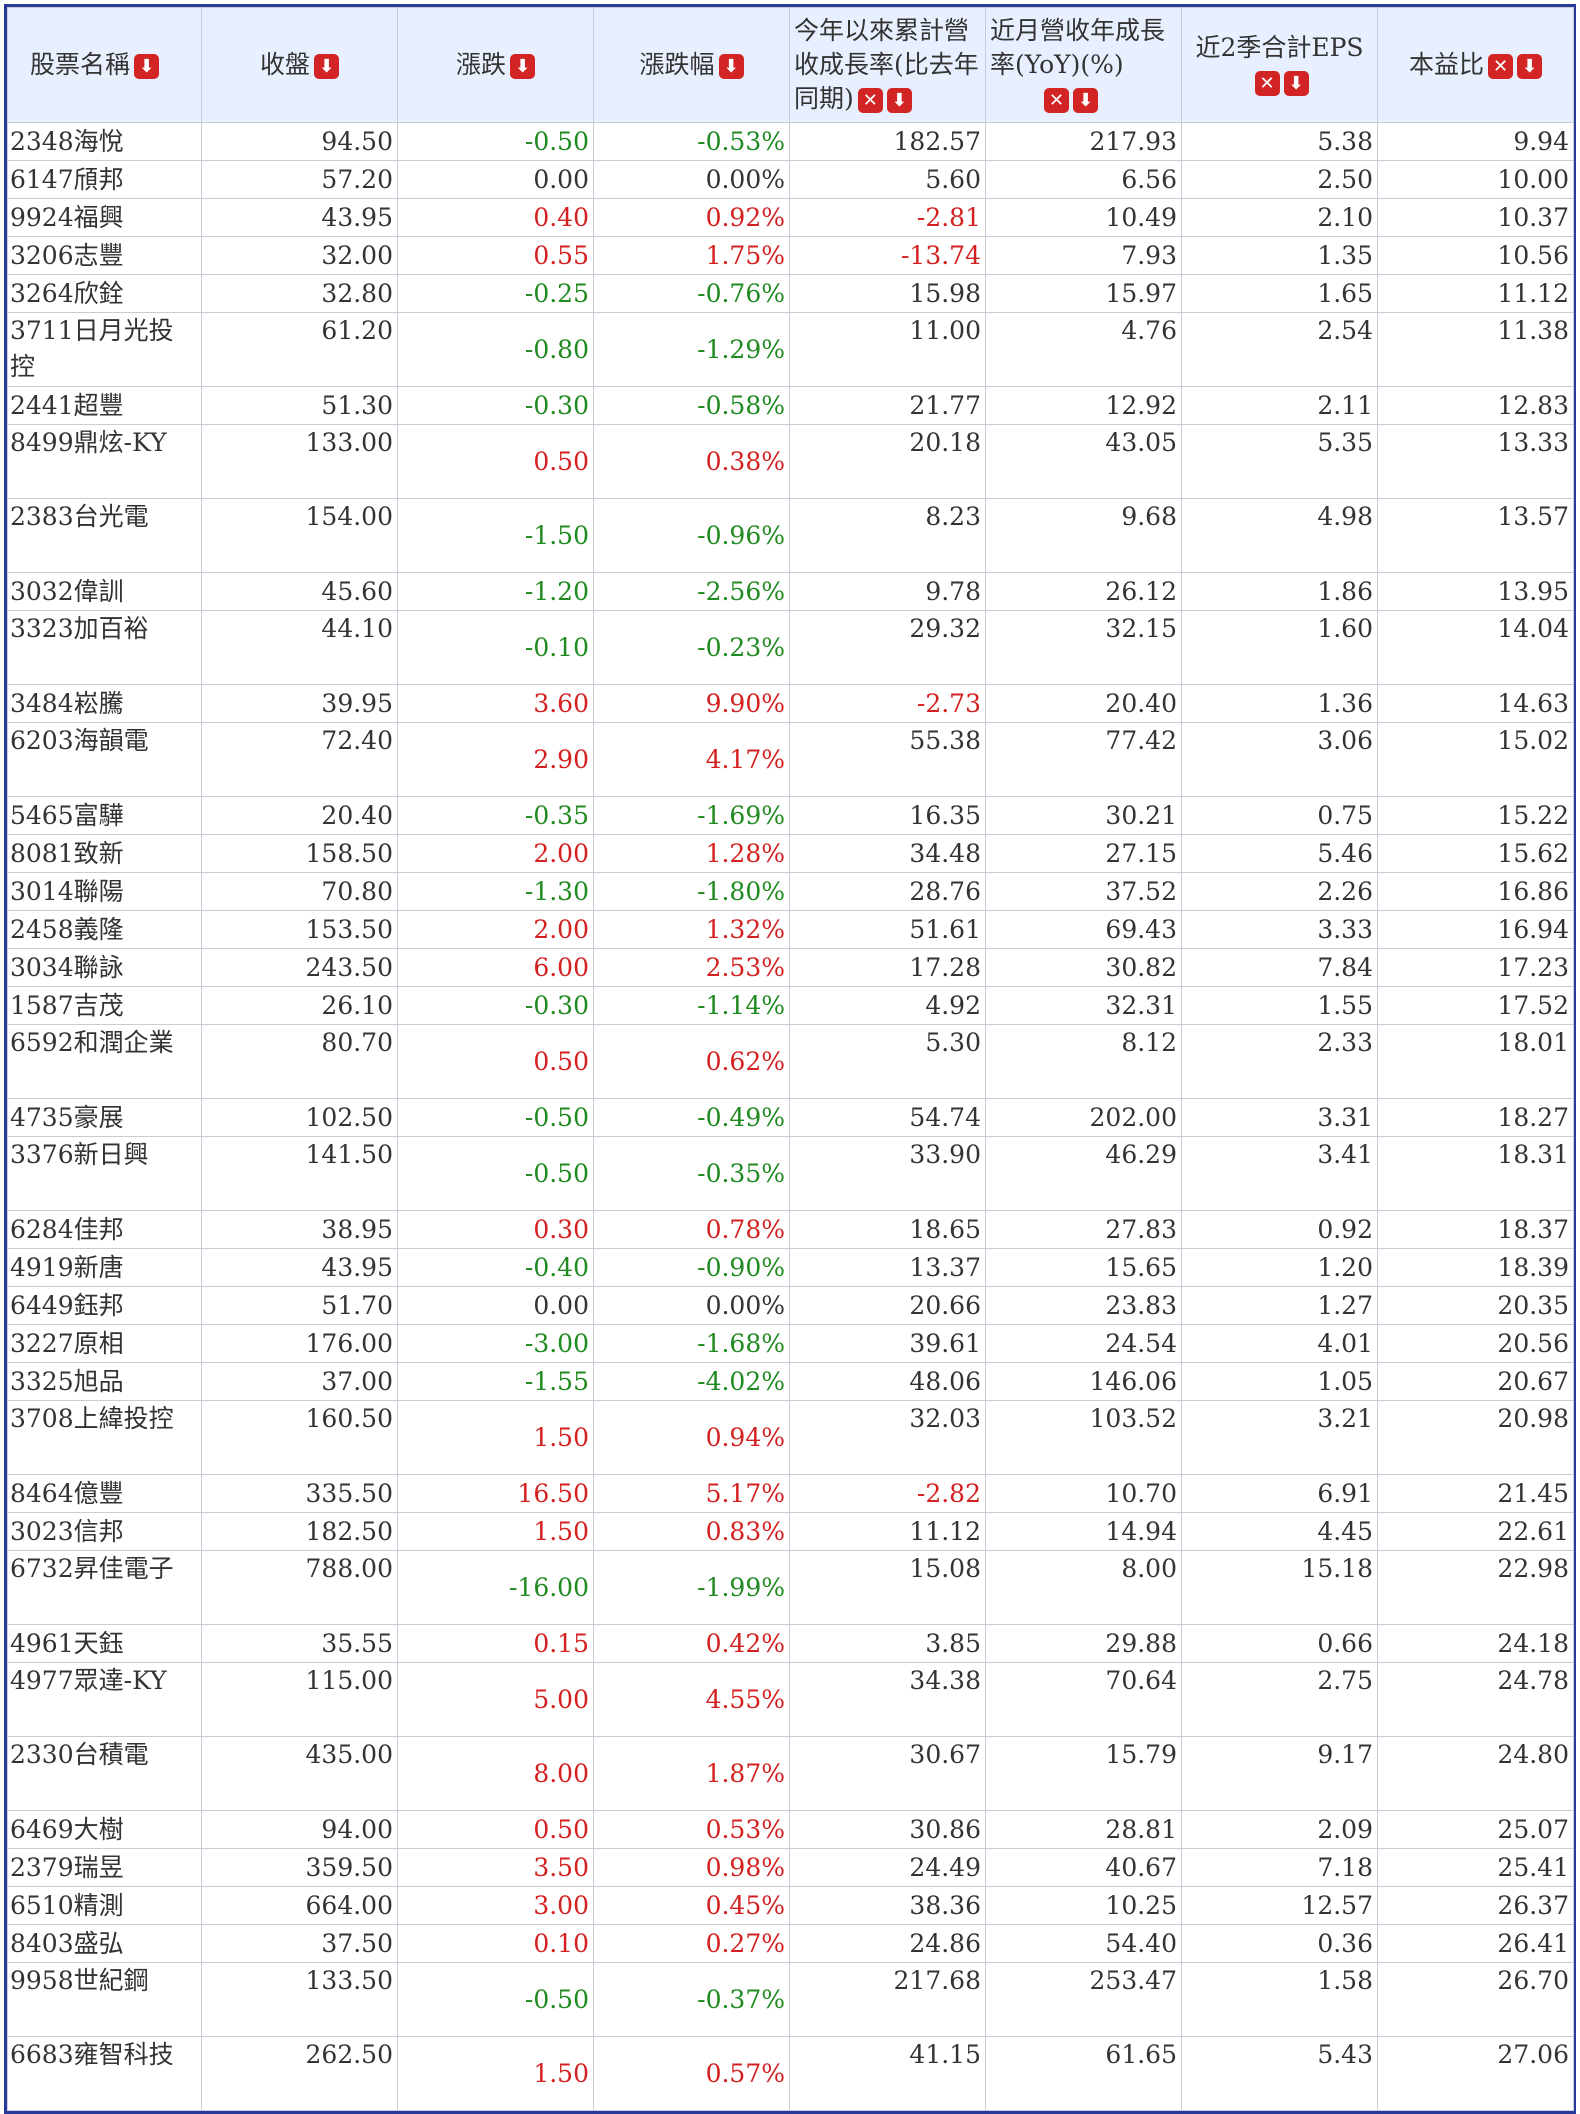  What do you see at coordinates (104, 65) in the screenshot?
I see `header-name: 股票名稱 ⬇` at bounding box center [104, 65].